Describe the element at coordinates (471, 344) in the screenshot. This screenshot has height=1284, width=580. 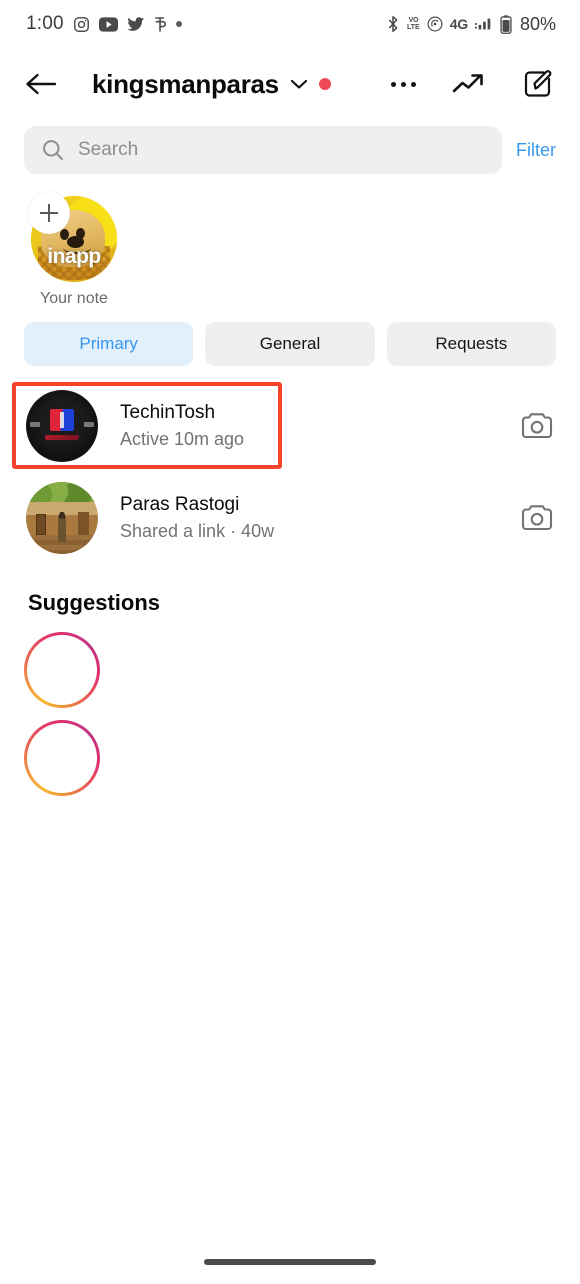
I see `tab-requests: Requests` at that location.